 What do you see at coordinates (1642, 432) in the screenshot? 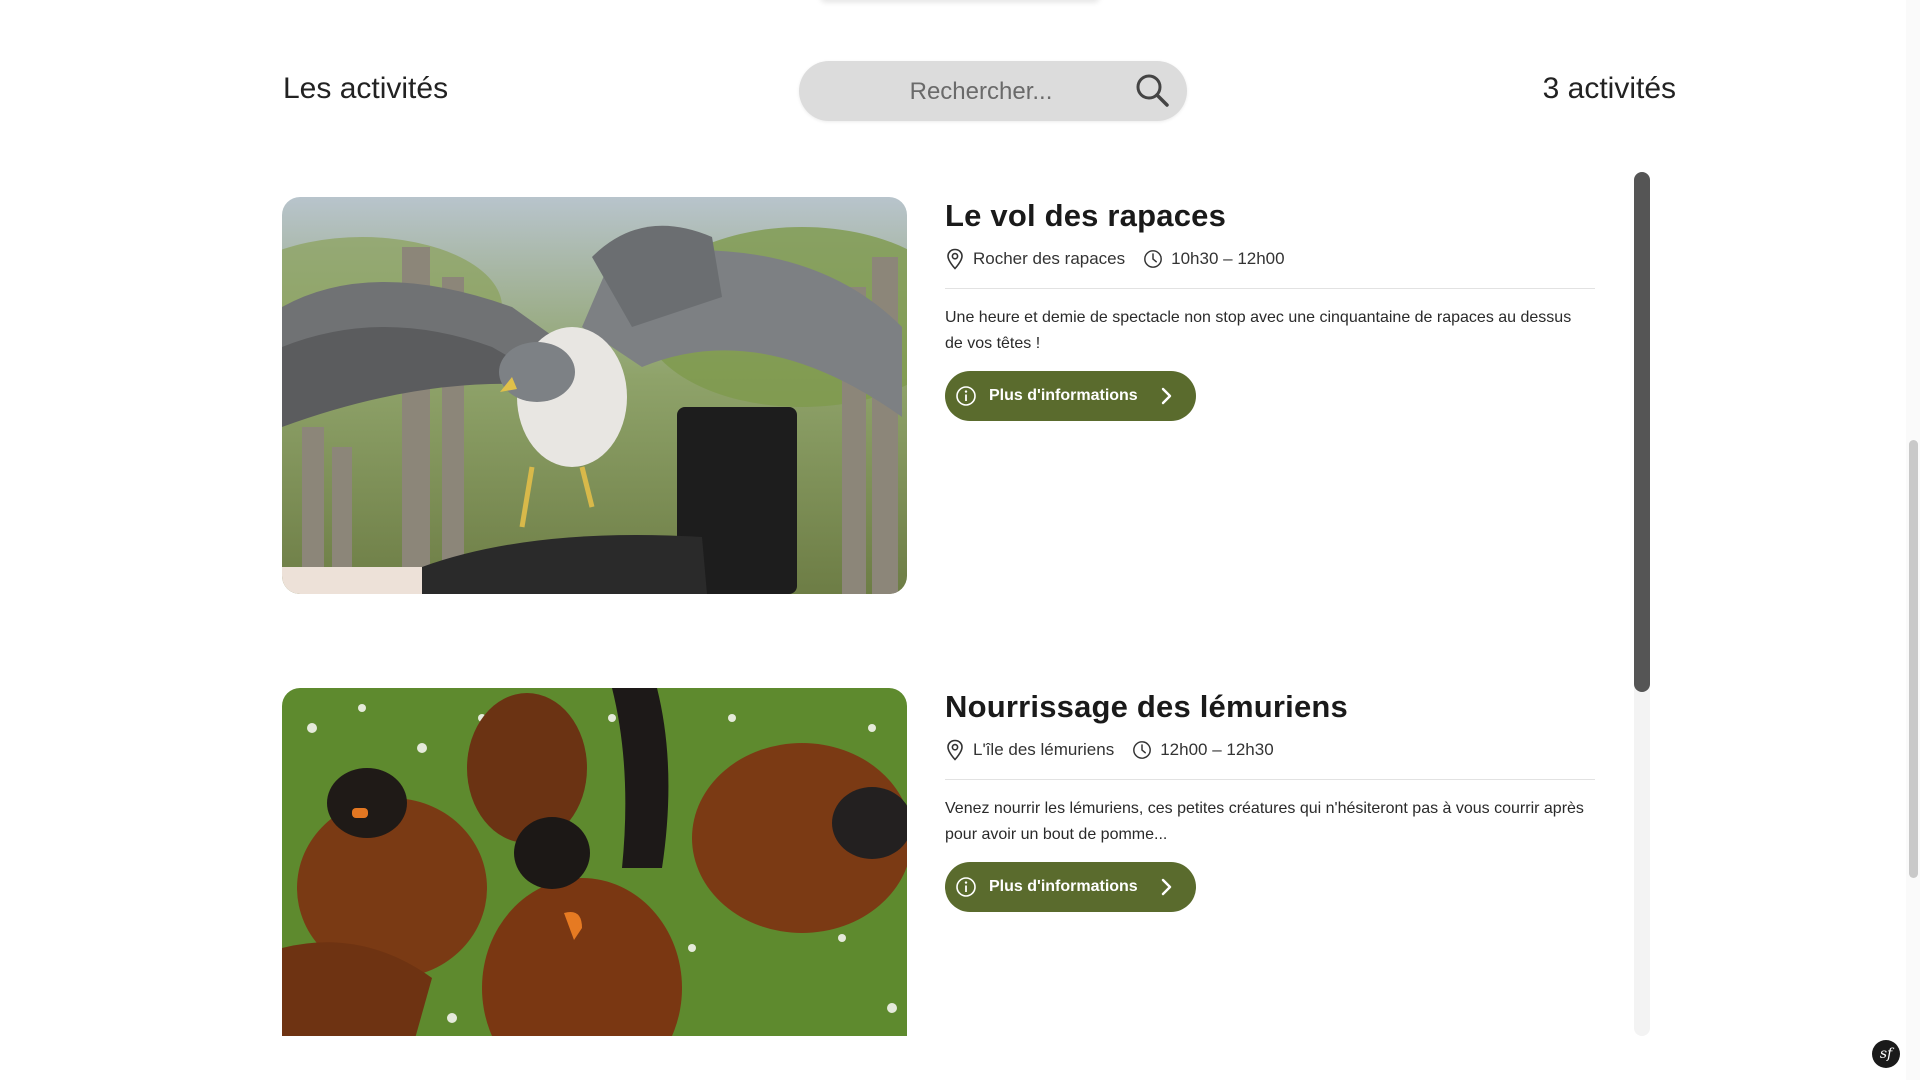
I see `activity-list-scroll-thumb` at bounding box center [1642, 432].